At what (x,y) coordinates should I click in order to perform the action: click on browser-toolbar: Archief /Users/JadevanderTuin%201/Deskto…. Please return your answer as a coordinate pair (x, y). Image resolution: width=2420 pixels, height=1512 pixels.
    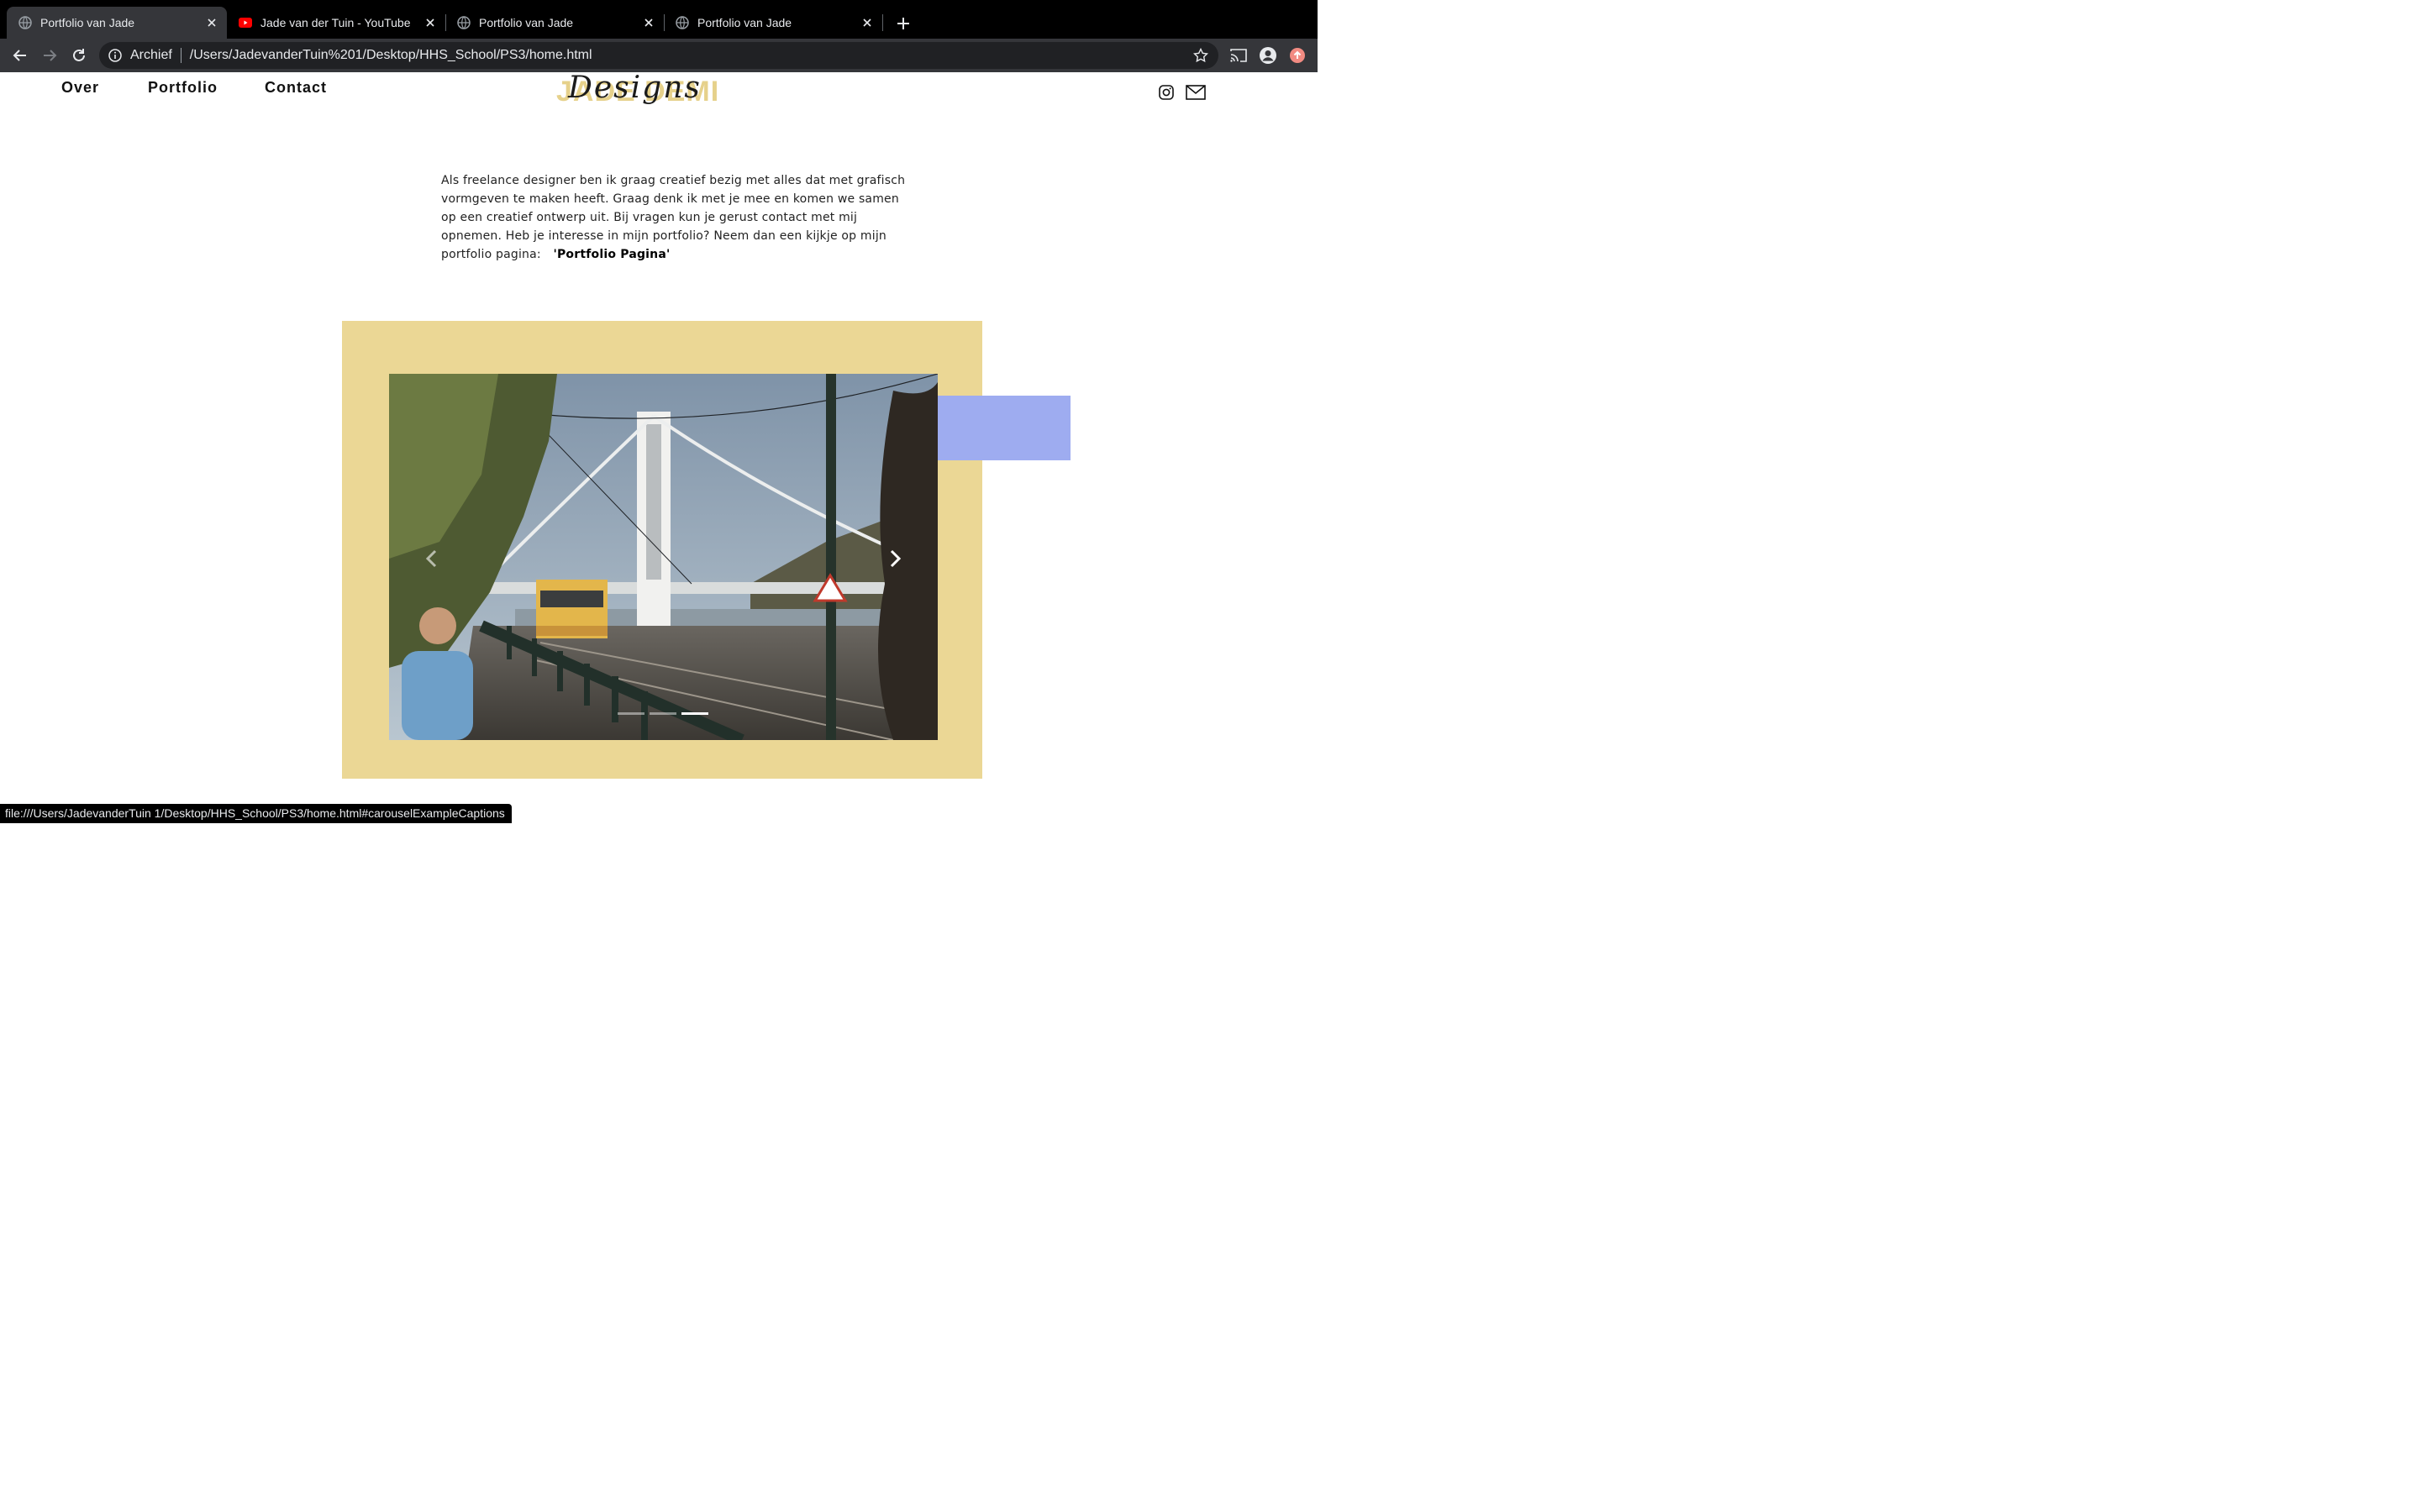
    Looking at the image, I should click on (659, 55).